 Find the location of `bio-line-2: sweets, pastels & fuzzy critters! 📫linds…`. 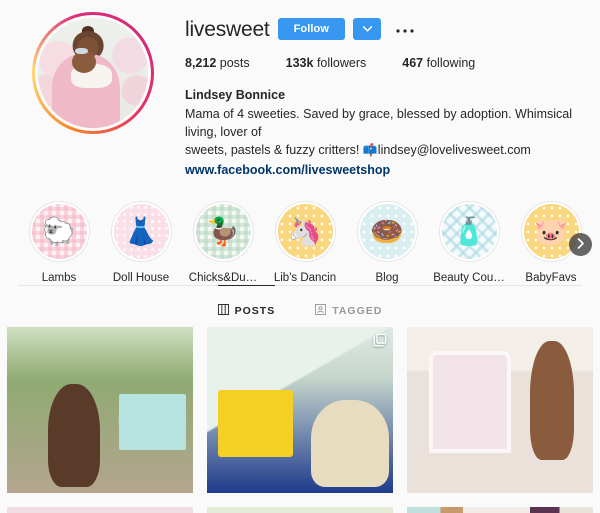

bio-line-2: sweets, pastels & fuzzy critters! 📫linds… is located at coordinates (380, 150).